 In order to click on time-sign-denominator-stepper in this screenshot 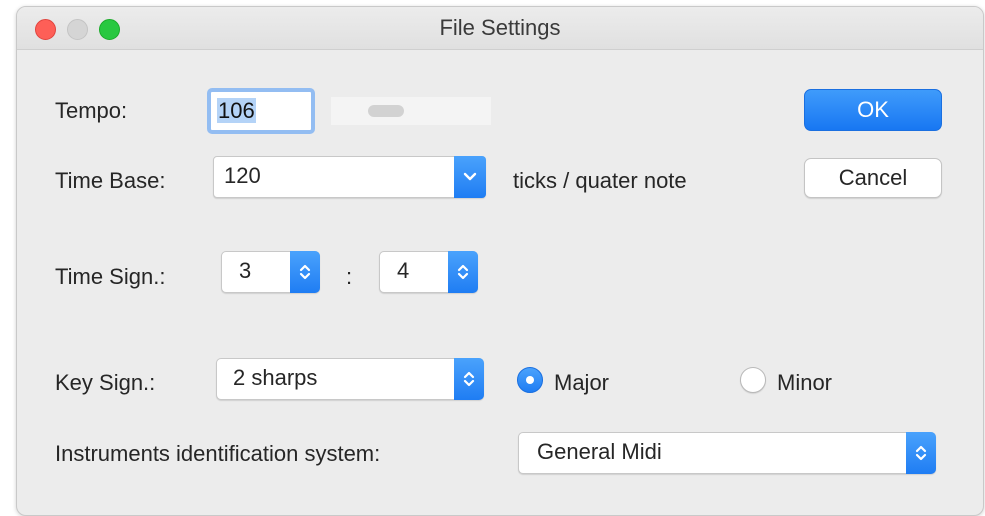, I will do `click(463, 272)`.